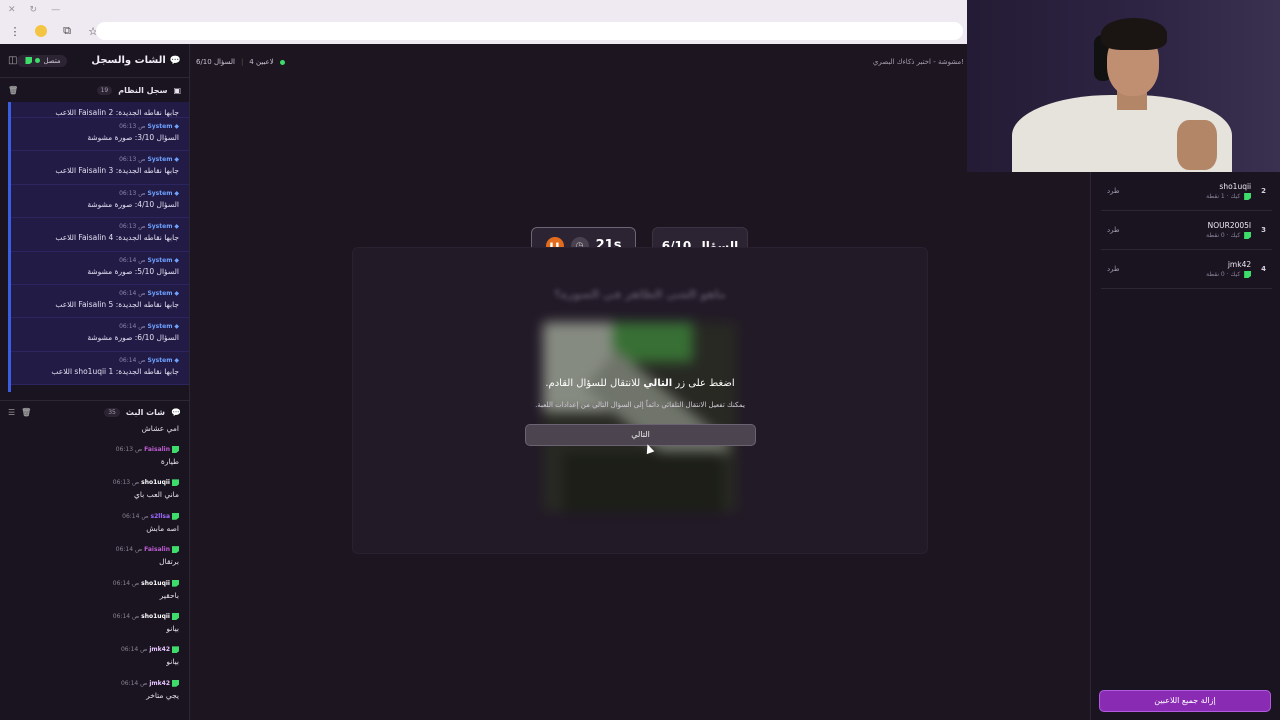 The width and height of the screenshot is (1280, 720). Describe the element at coordinates (12, 10) in the screenshot. I see `close-window-icon: ✕` at that location.